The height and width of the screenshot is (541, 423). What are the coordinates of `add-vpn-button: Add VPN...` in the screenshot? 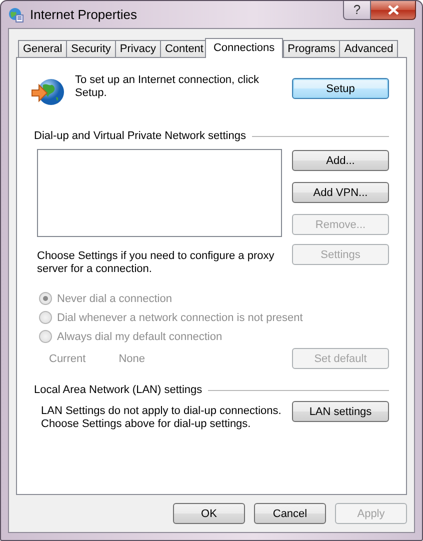 It's located at (340, 192).